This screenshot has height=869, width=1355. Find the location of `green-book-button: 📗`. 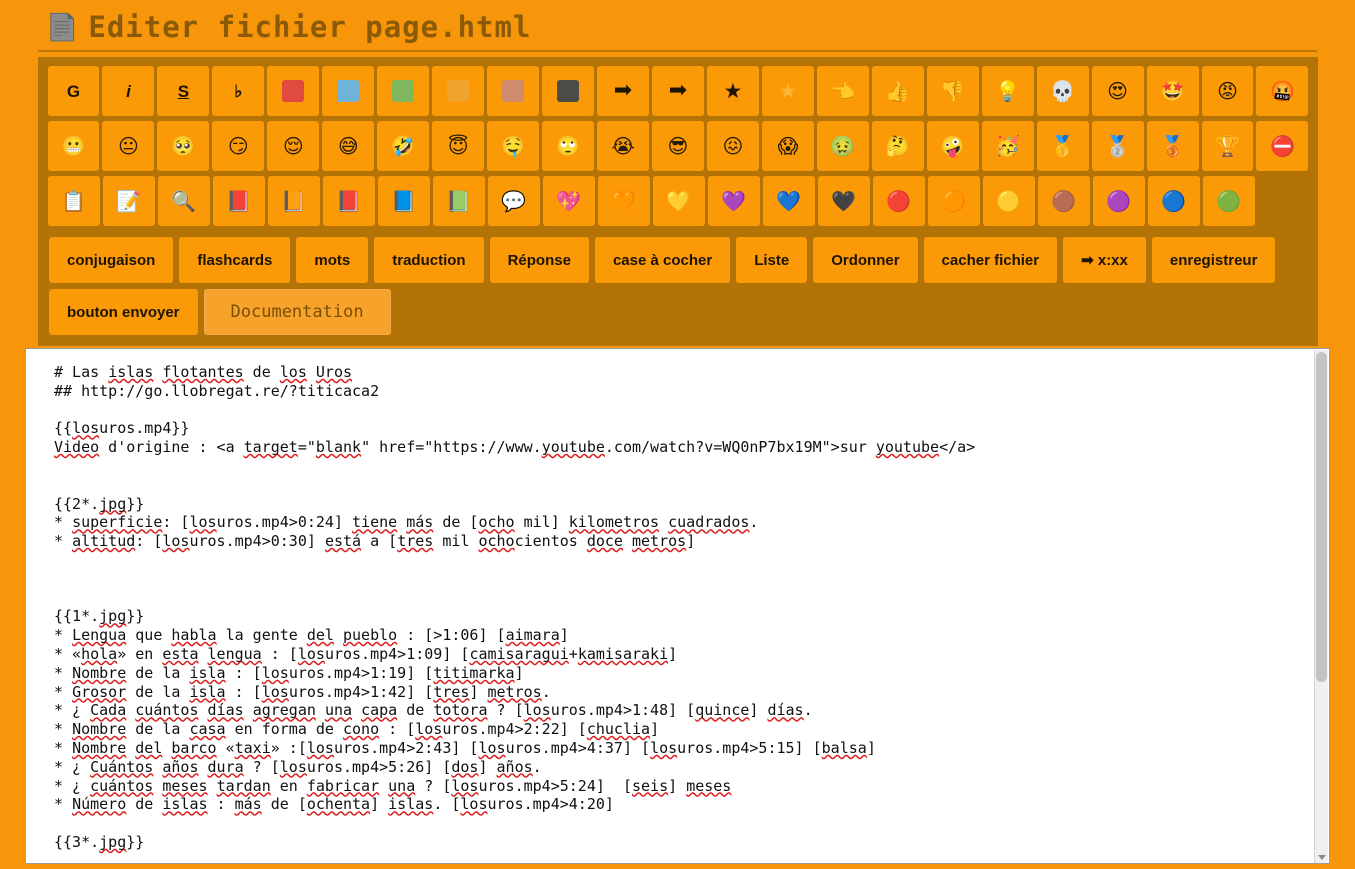

green-book-button: 📗 is located at coordinates (458, 201).